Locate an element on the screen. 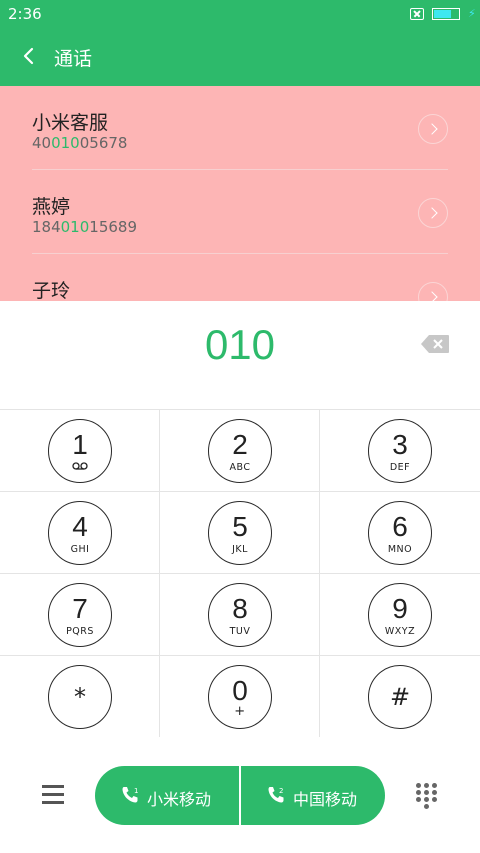  key-hash: # is located at coordinates (400, 697).